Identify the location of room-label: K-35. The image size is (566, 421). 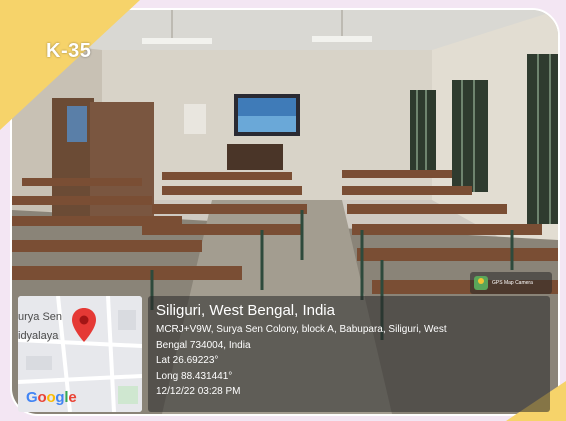
(69, 51).